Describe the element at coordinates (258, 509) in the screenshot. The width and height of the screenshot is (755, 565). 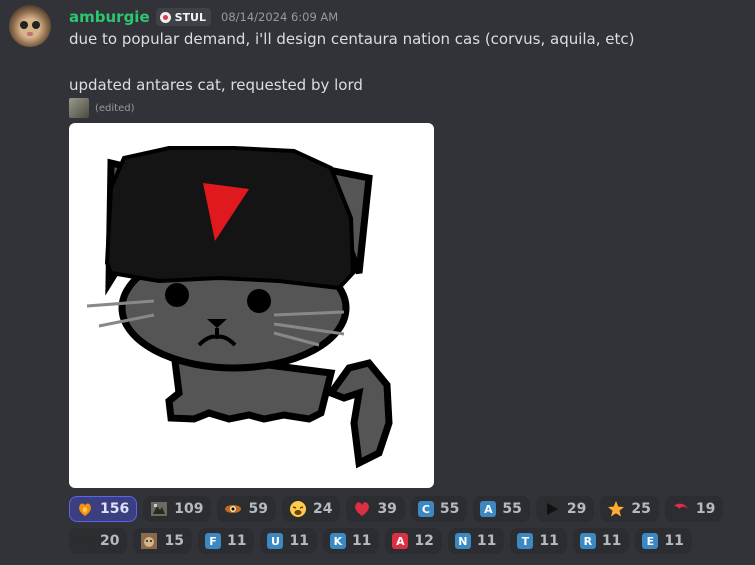
I see `reaction-count: 59` at that location.